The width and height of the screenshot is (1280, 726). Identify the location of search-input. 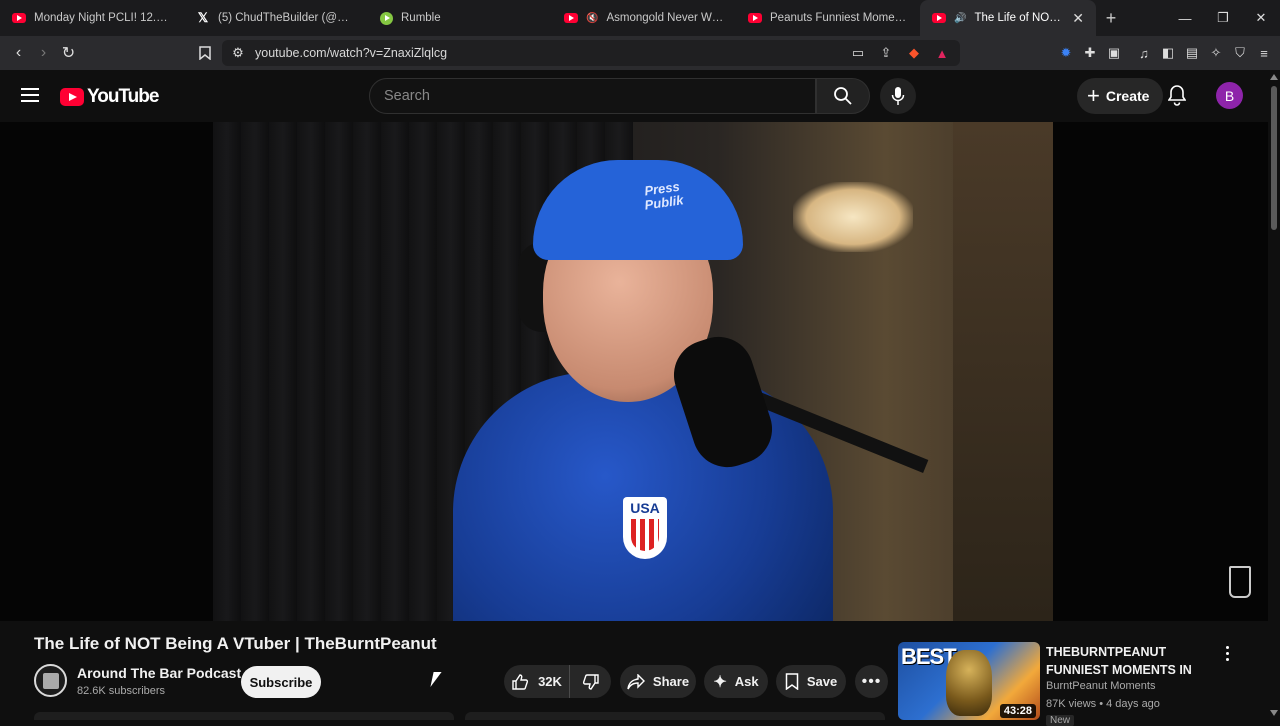
(592, 96).